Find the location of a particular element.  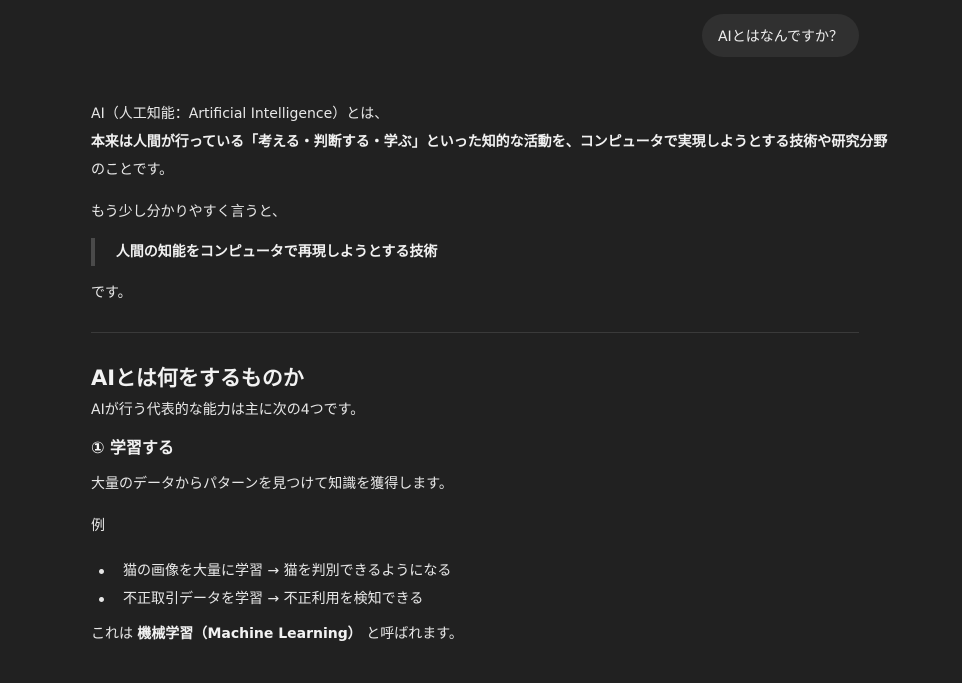

section-divider is located at coordinates (475, 332).